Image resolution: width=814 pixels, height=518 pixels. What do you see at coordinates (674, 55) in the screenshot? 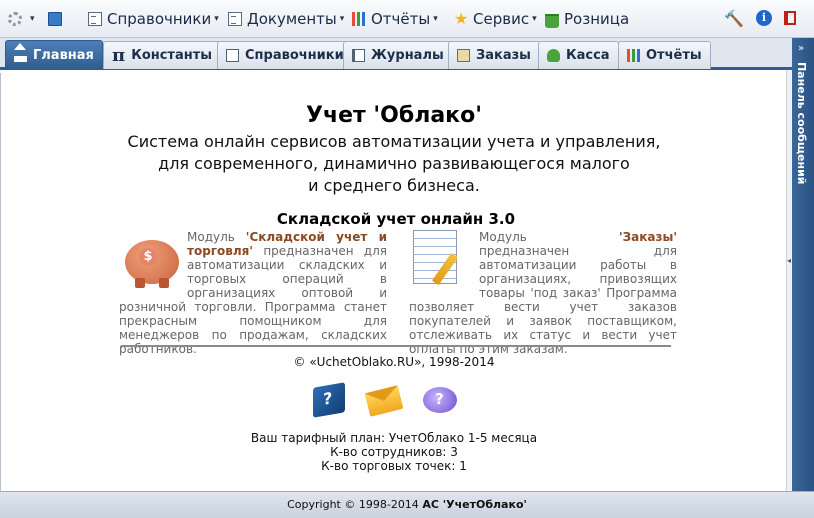
I see `tab-label: Отчёты` at bounding box center [674, 55].